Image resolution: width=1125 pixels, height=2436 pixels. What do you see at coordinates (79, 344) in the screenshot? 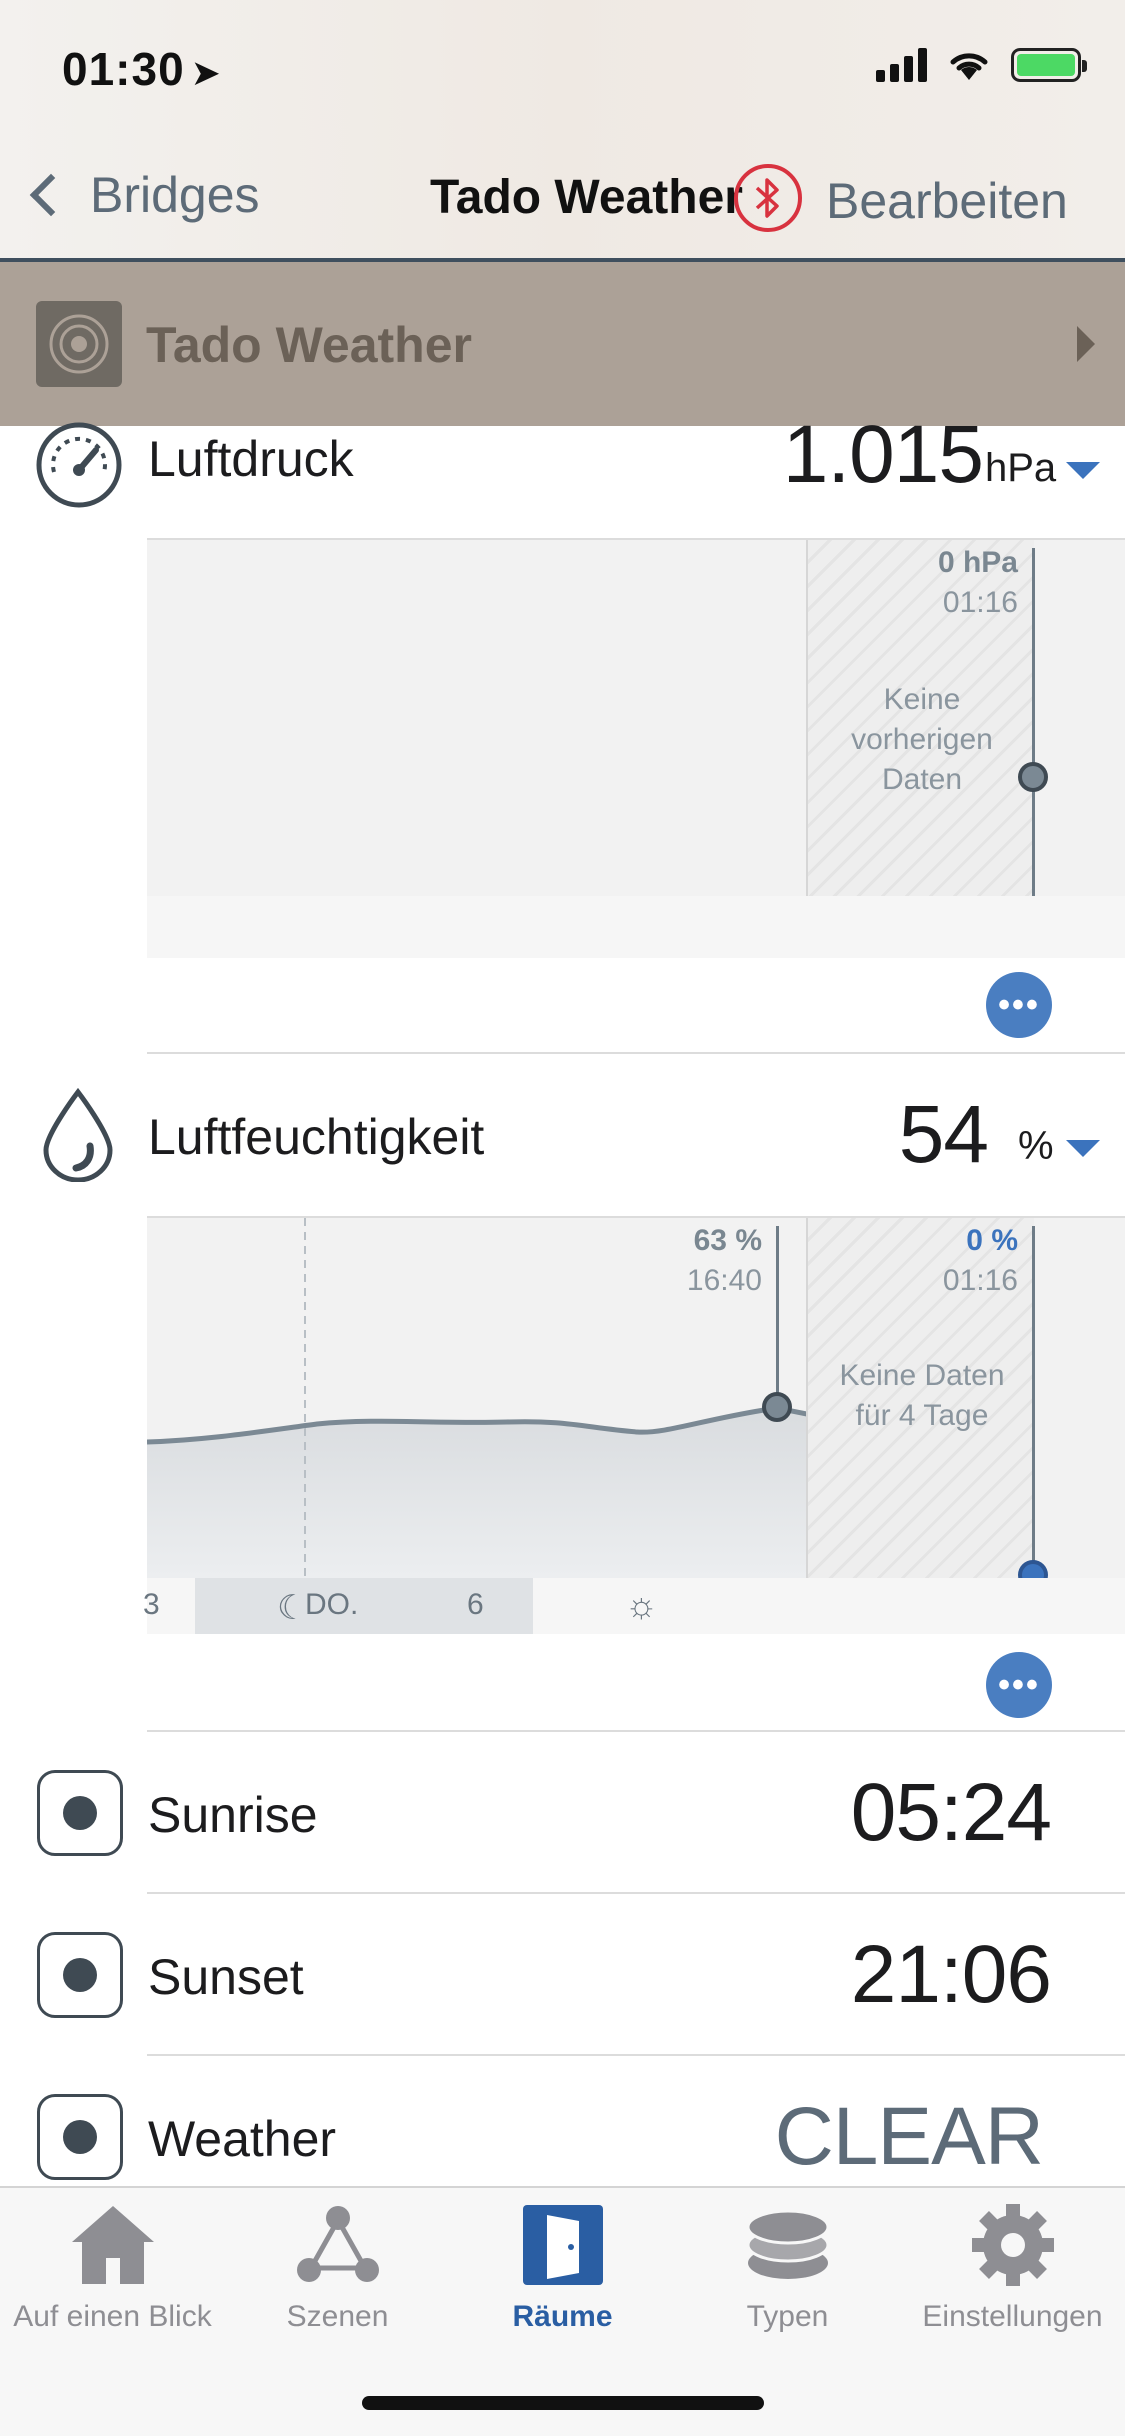
I see `weather-device-icon` at bounding box center [79, 344].